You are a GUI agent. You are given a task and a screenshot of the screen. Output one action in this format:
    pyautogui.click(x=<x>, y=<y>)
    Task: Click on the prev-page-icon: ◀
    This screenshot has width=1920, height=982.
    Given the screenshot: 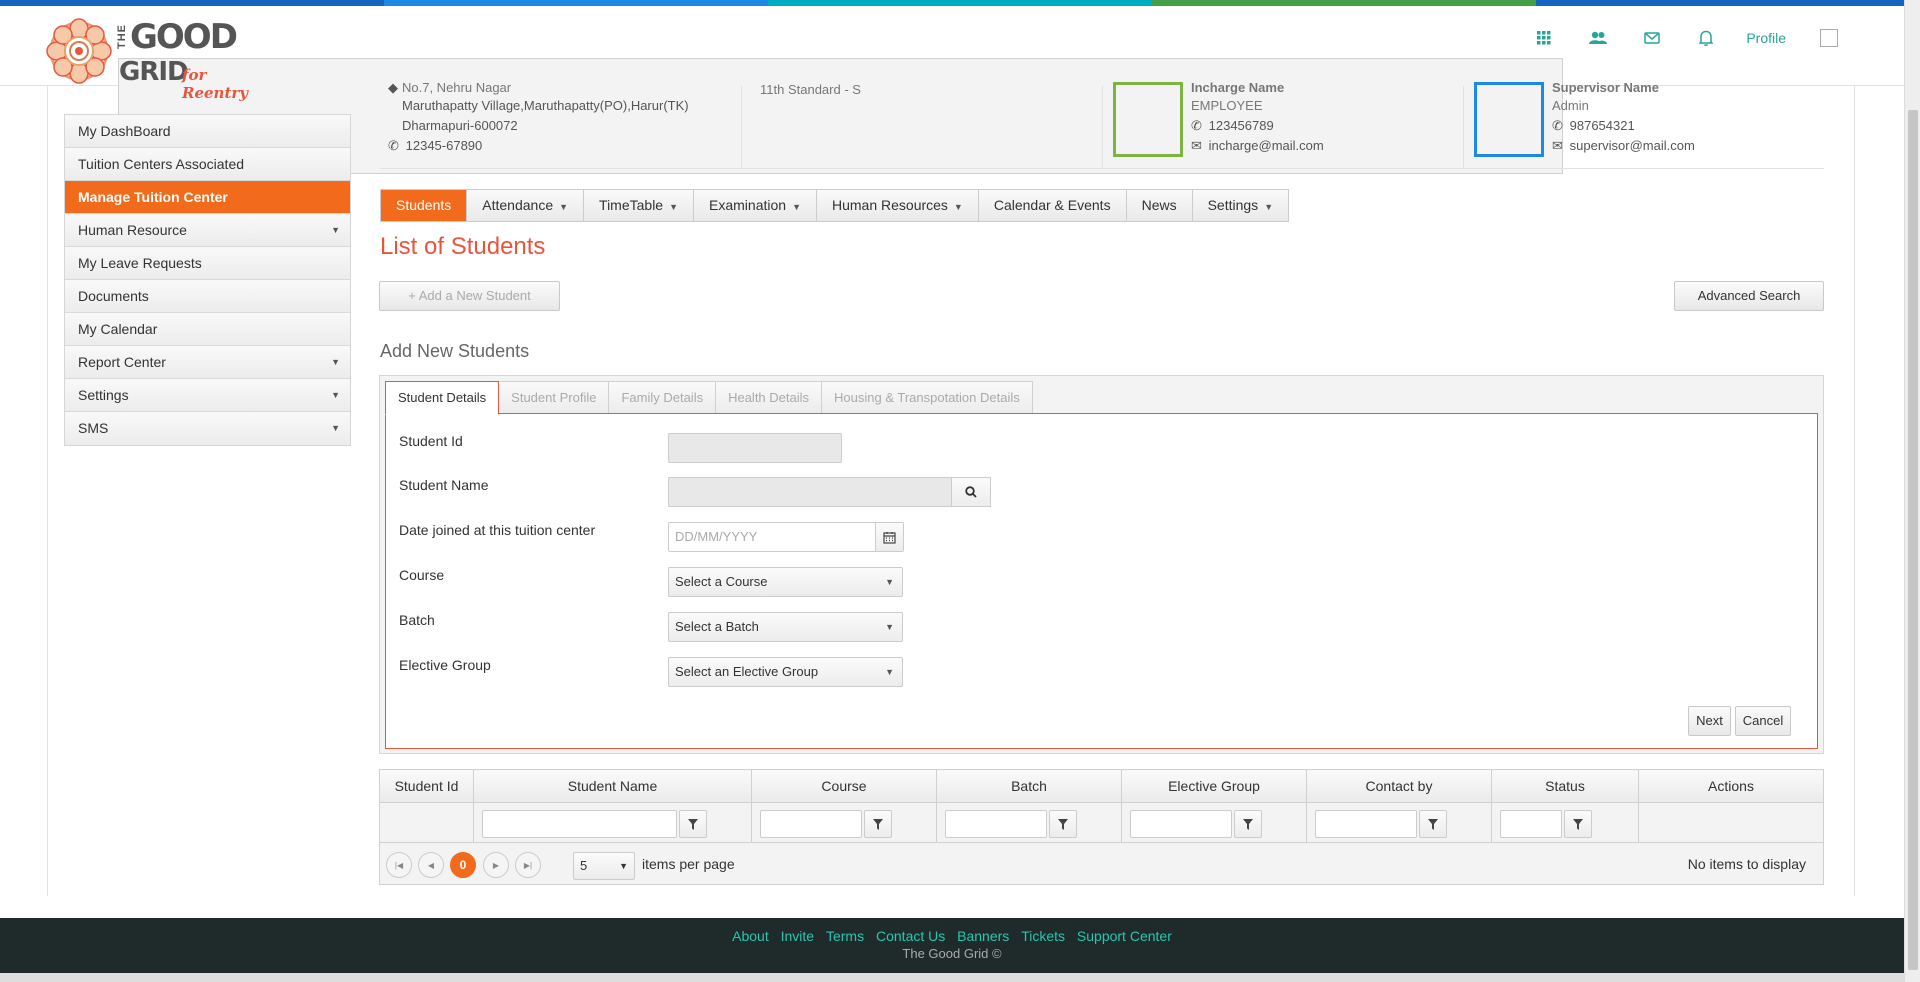 What is the action you would take?
    pyautogui.click(x=431, y=865)
    